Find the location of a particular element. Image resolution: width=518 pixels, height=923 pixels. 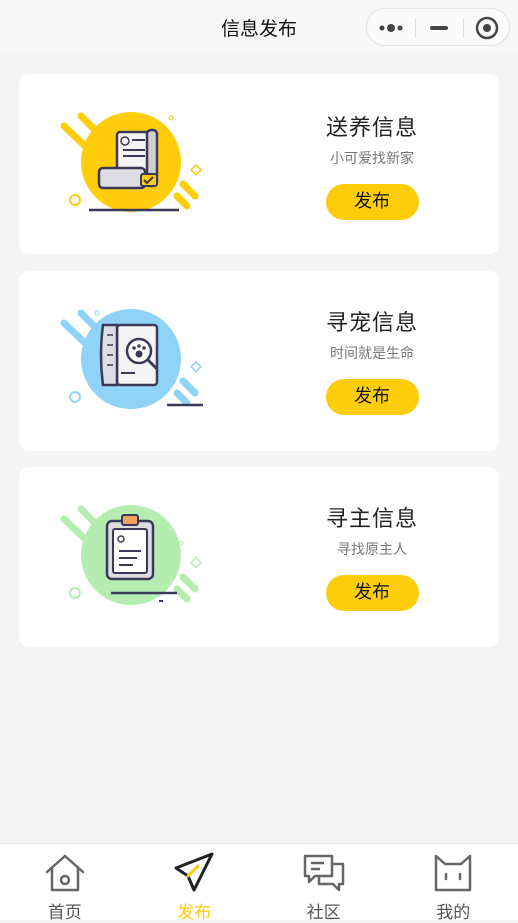

card-title: 寻宠信息 is located at coordinates (372, 321).